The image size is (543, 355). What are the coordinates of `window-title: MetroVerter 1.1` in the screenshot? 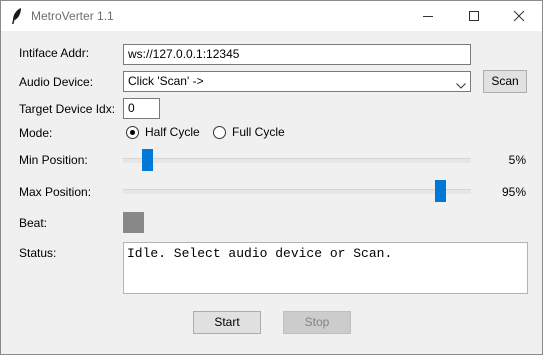 It's located at (72, 16).